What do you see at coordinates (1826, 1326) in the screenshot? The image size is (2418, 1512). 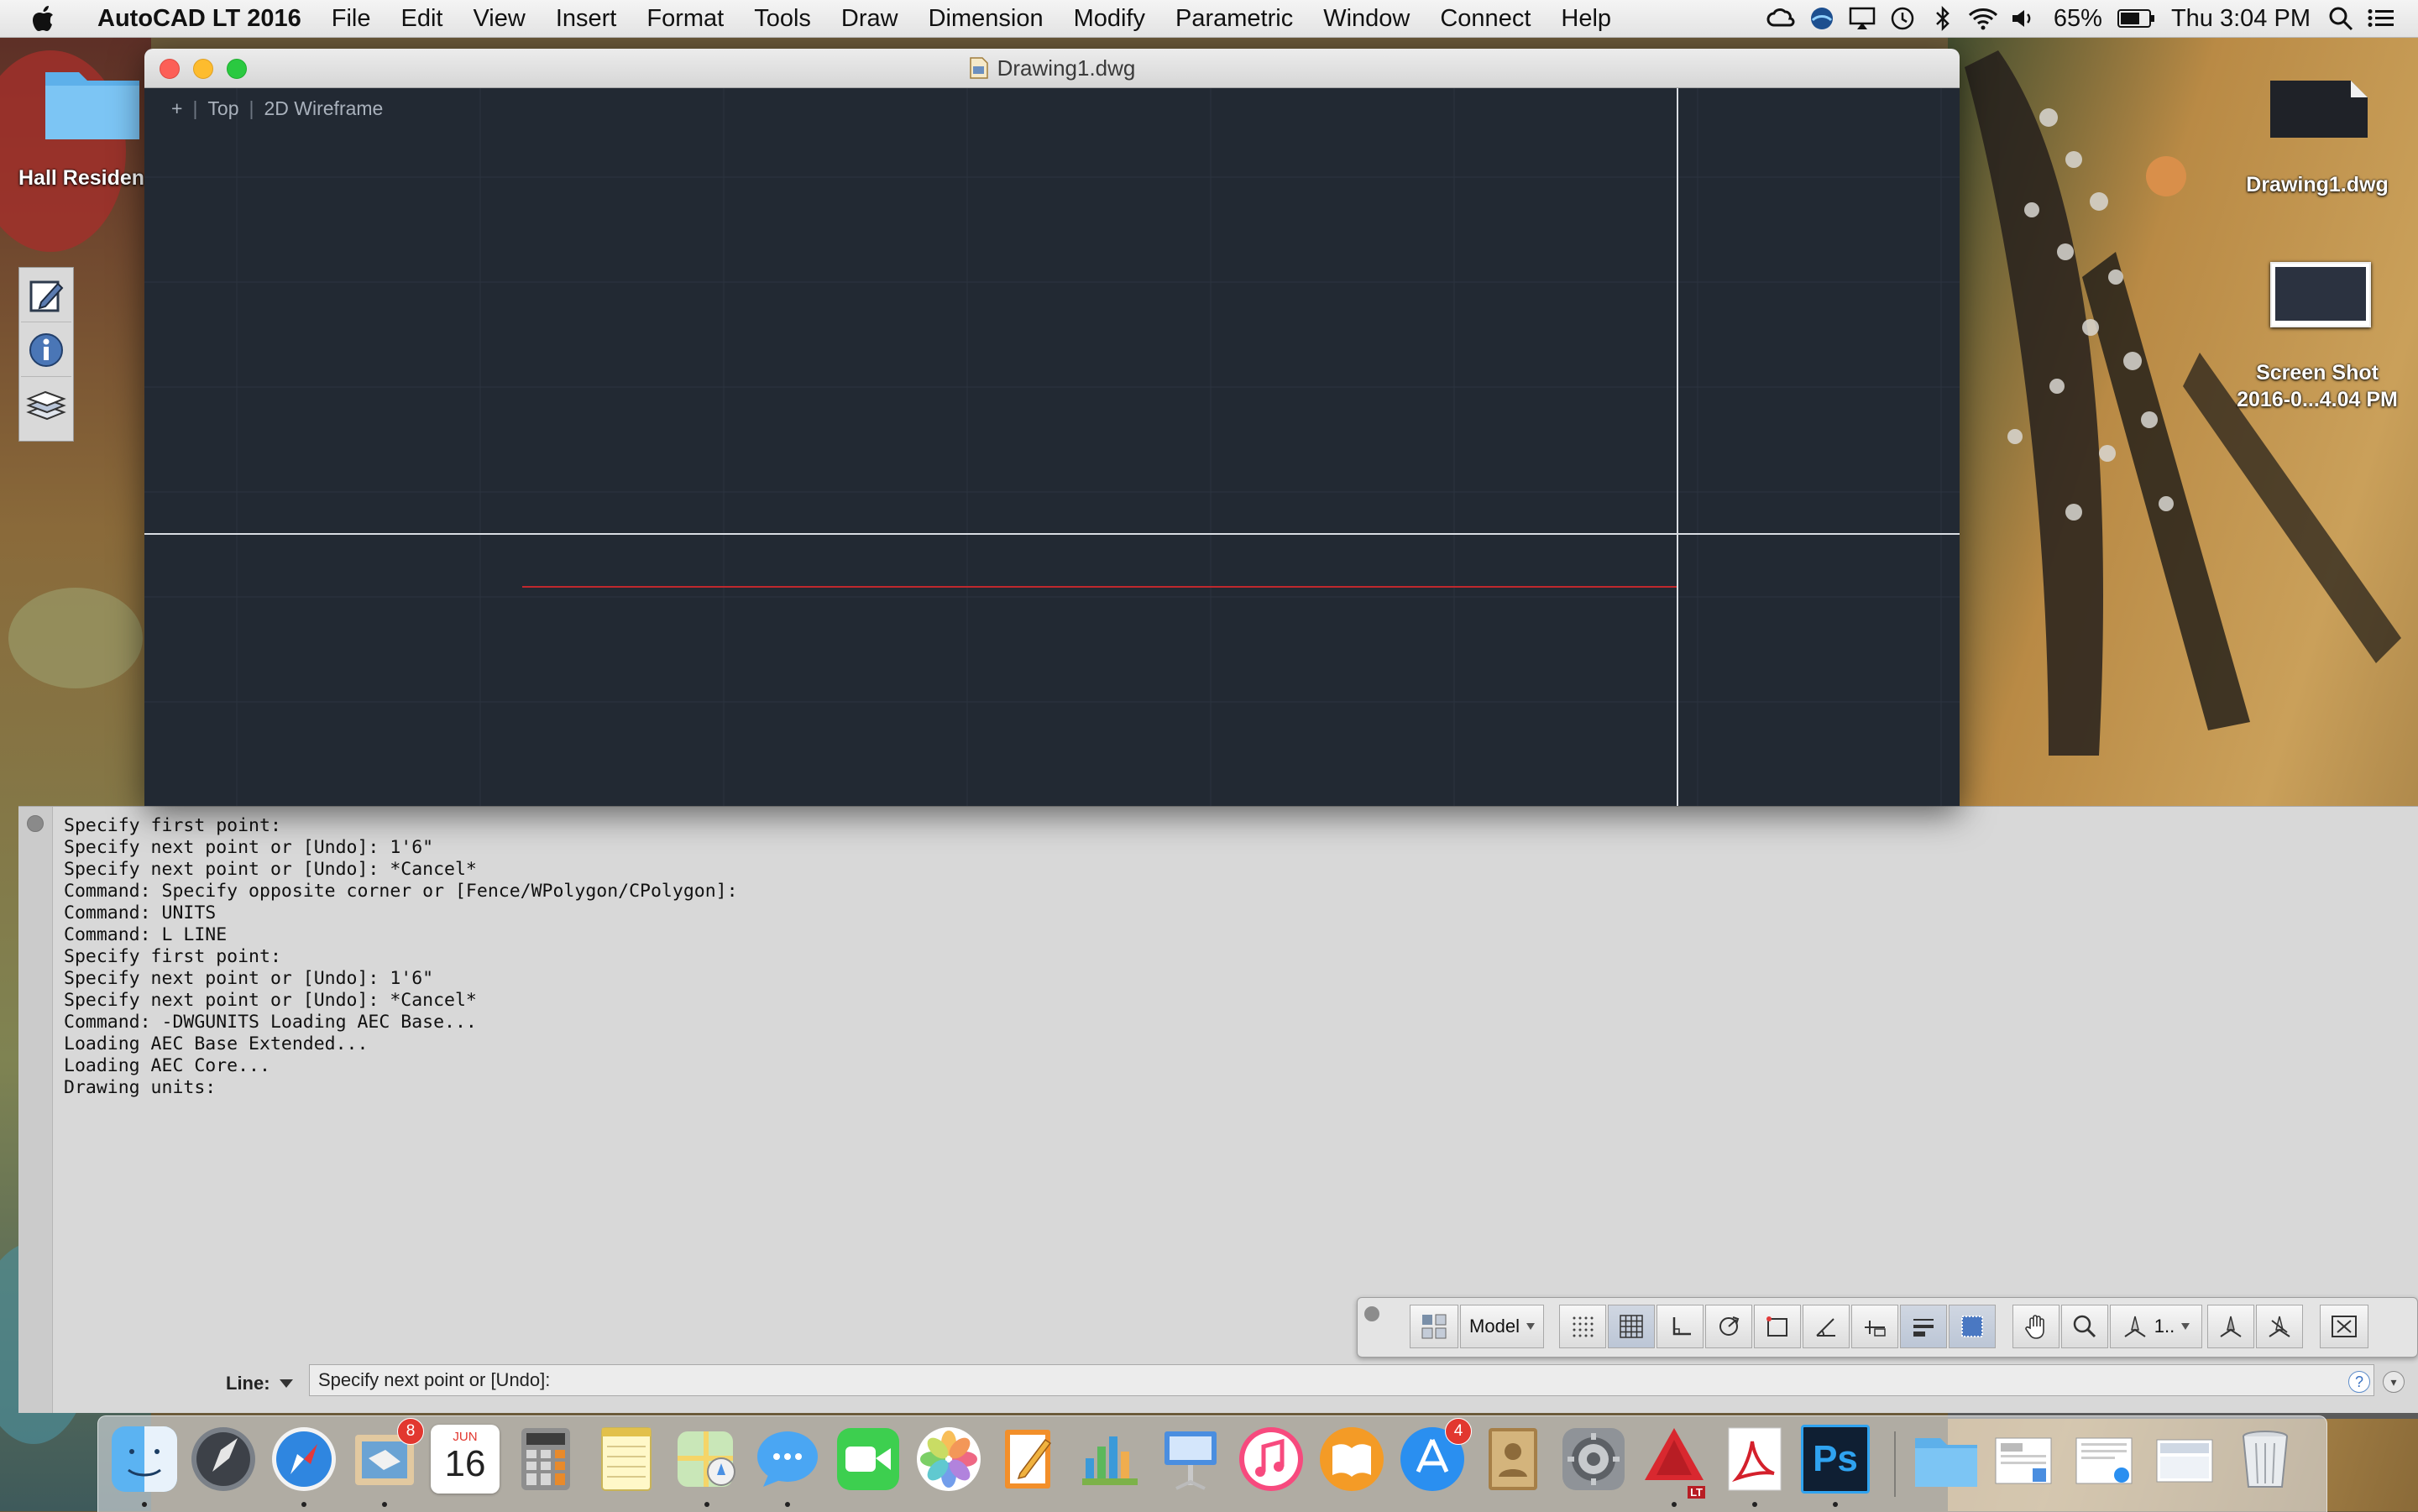 I see `dynamic-ucs-icon` at bounding box center [1826, 1326].